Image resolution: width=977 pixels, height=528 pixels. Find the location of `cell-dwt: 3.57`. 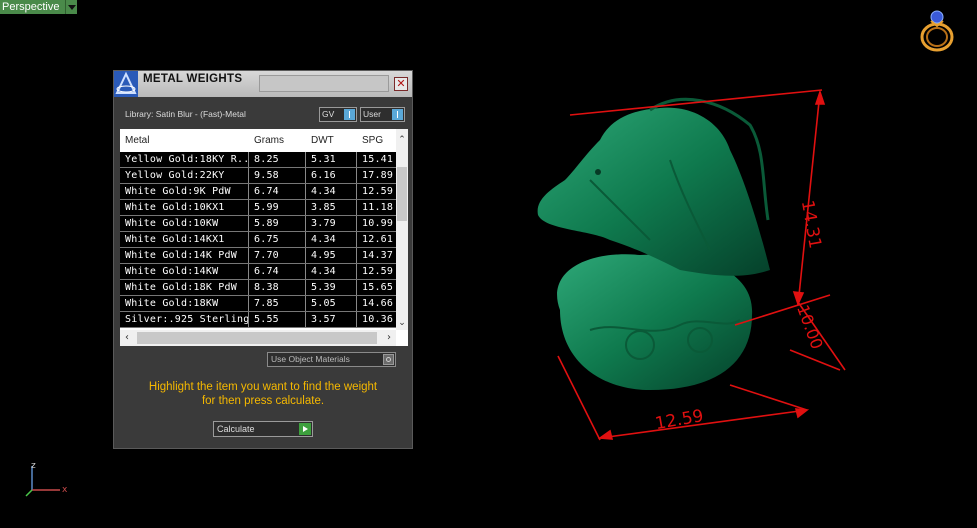

cell-dwt: 3.57 is located at coordinates (331, 319).